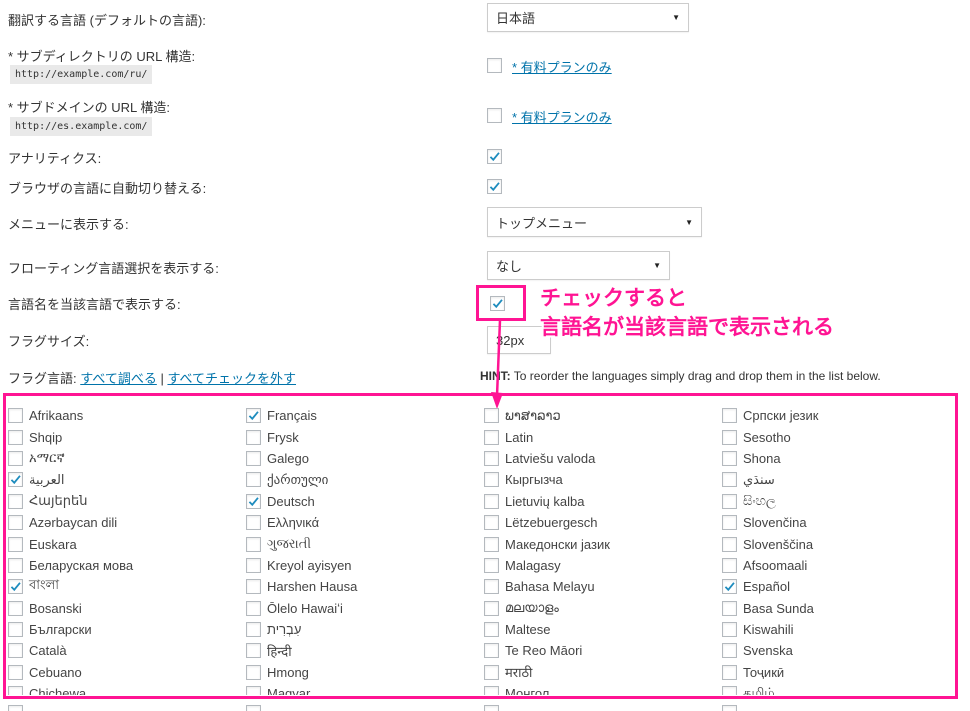  What do you see at coordinates (89, 107) in the screenshot?
I see `subdomain-label: * サブドメインの URL 構造:` at bounding box center [89, 107].